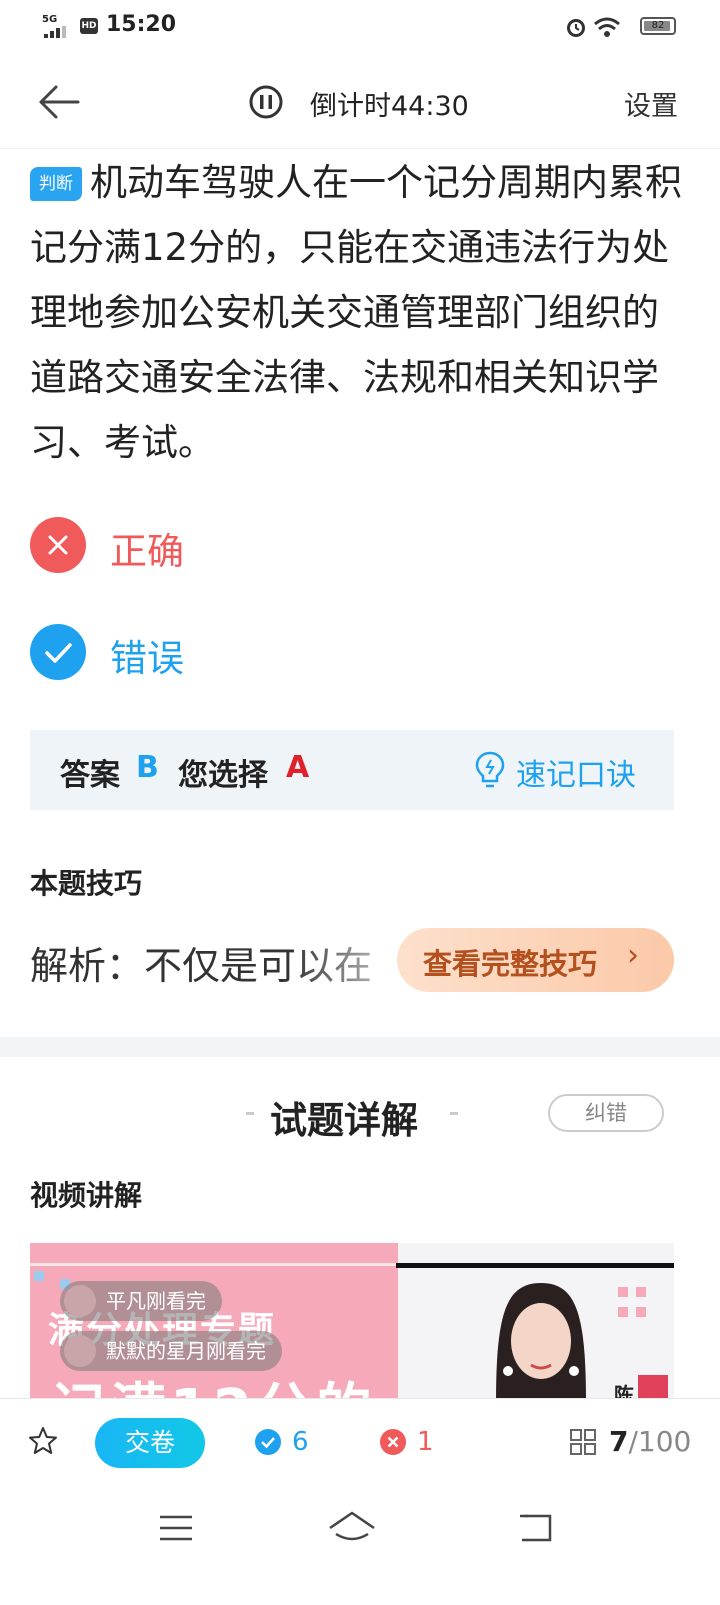 This screenshot has width=720, height=1605. What do you see at coordinates (389, 106) in the screenshot?
I see `countdown-timer: 倒计时44:30` at bounding box center [389, 106].